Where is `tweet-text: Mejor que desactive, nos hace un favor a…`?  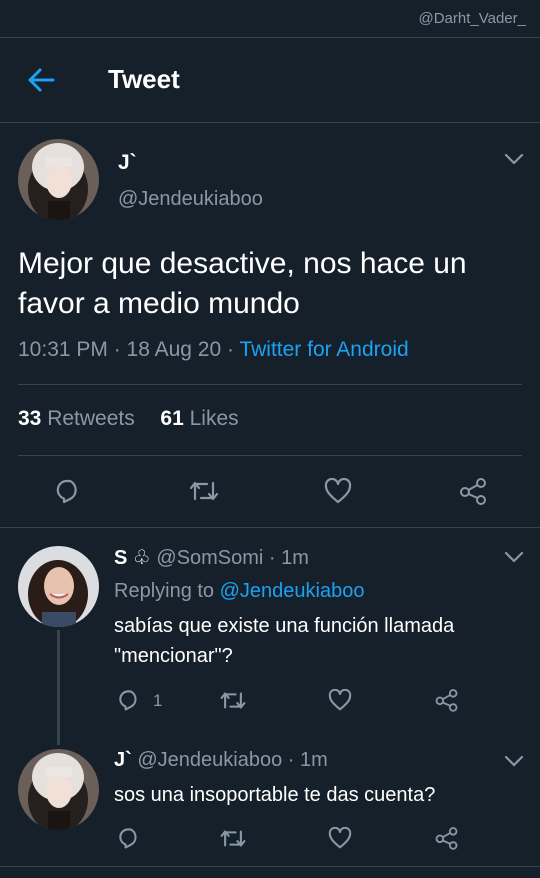
tweet-text: Mejor que desactive, nos hace un favor a… is located at coordinates (242, 283).